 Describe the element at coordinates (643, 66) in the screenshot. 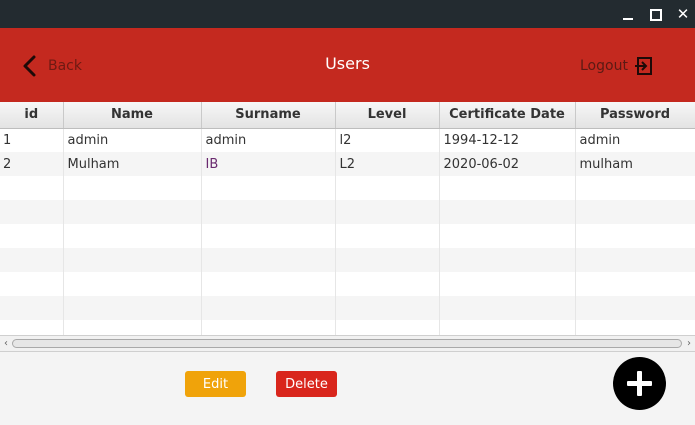

I see `logout-icon` at that location.